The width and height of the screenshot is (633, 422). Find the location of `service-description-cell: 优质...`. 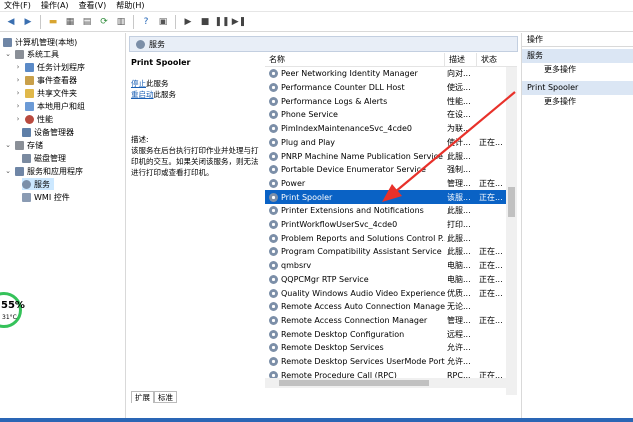

service-description-cell: 优质... is located at coordinates (459, 293).